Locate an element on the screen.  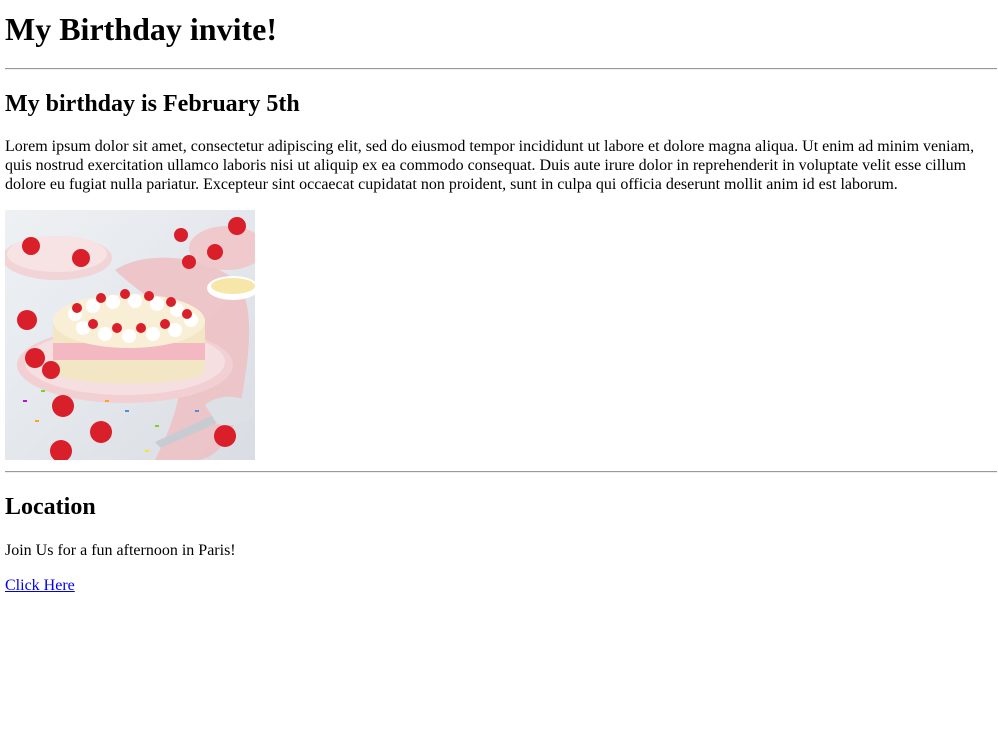
birthday-heading: My birthday is February 5th is located at coordinates (152, 104).